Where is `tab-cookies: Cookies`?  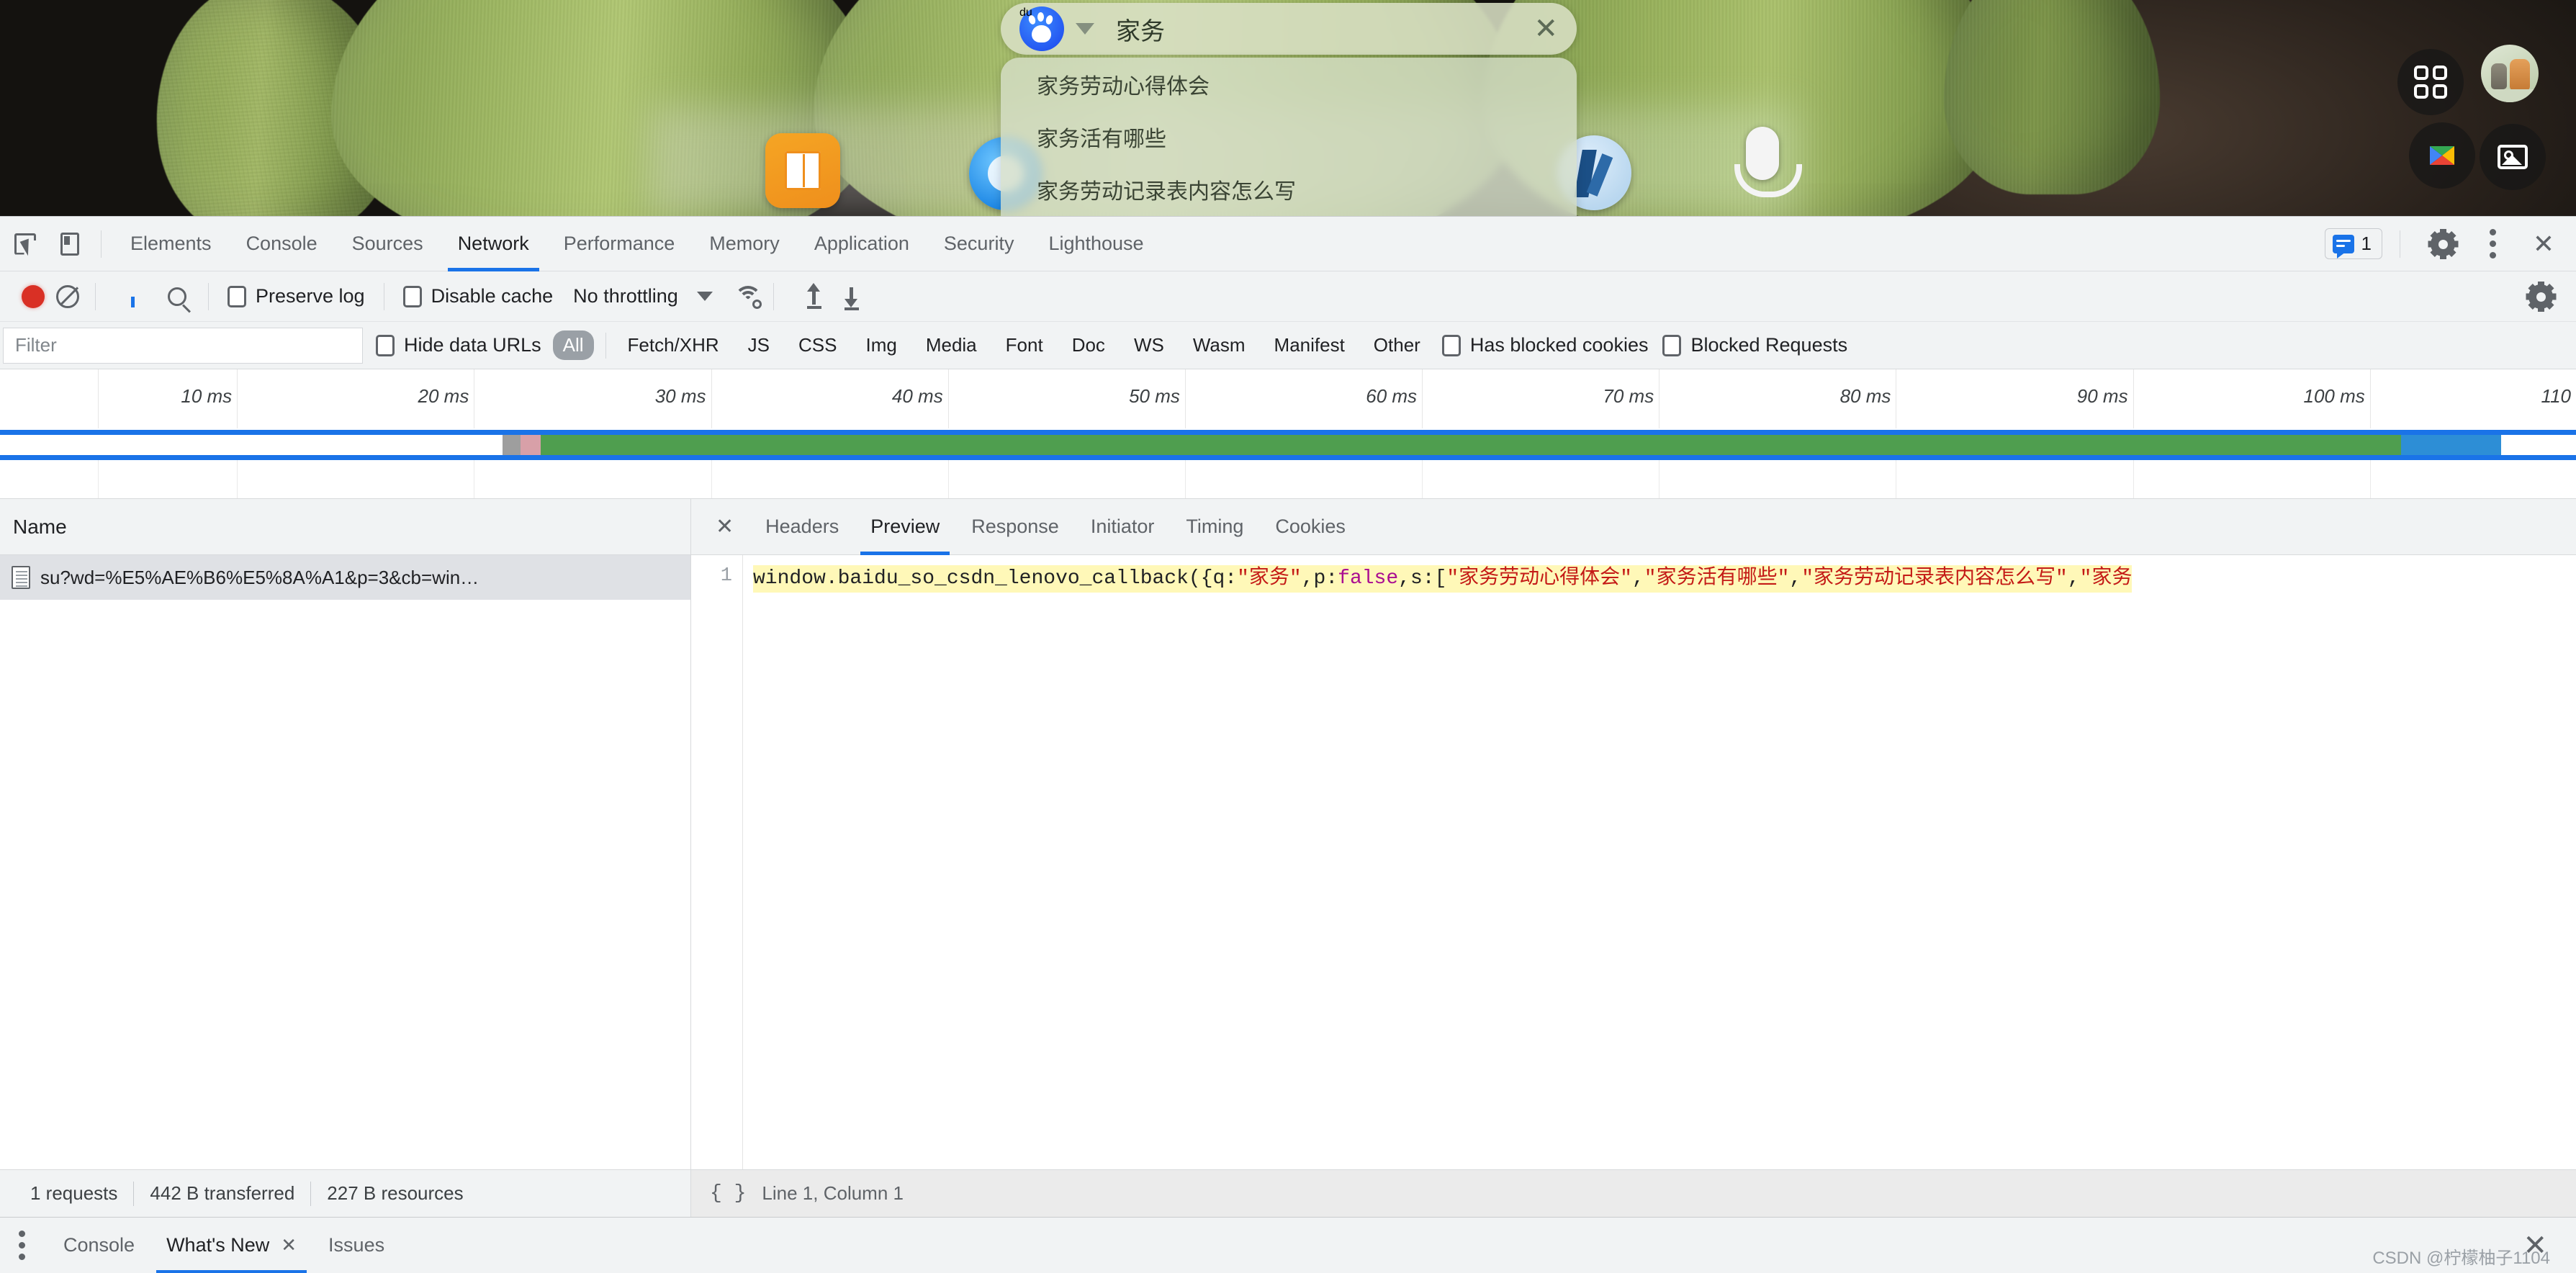
tab-cookies: Cookies is located at coordinates (1310, 527).